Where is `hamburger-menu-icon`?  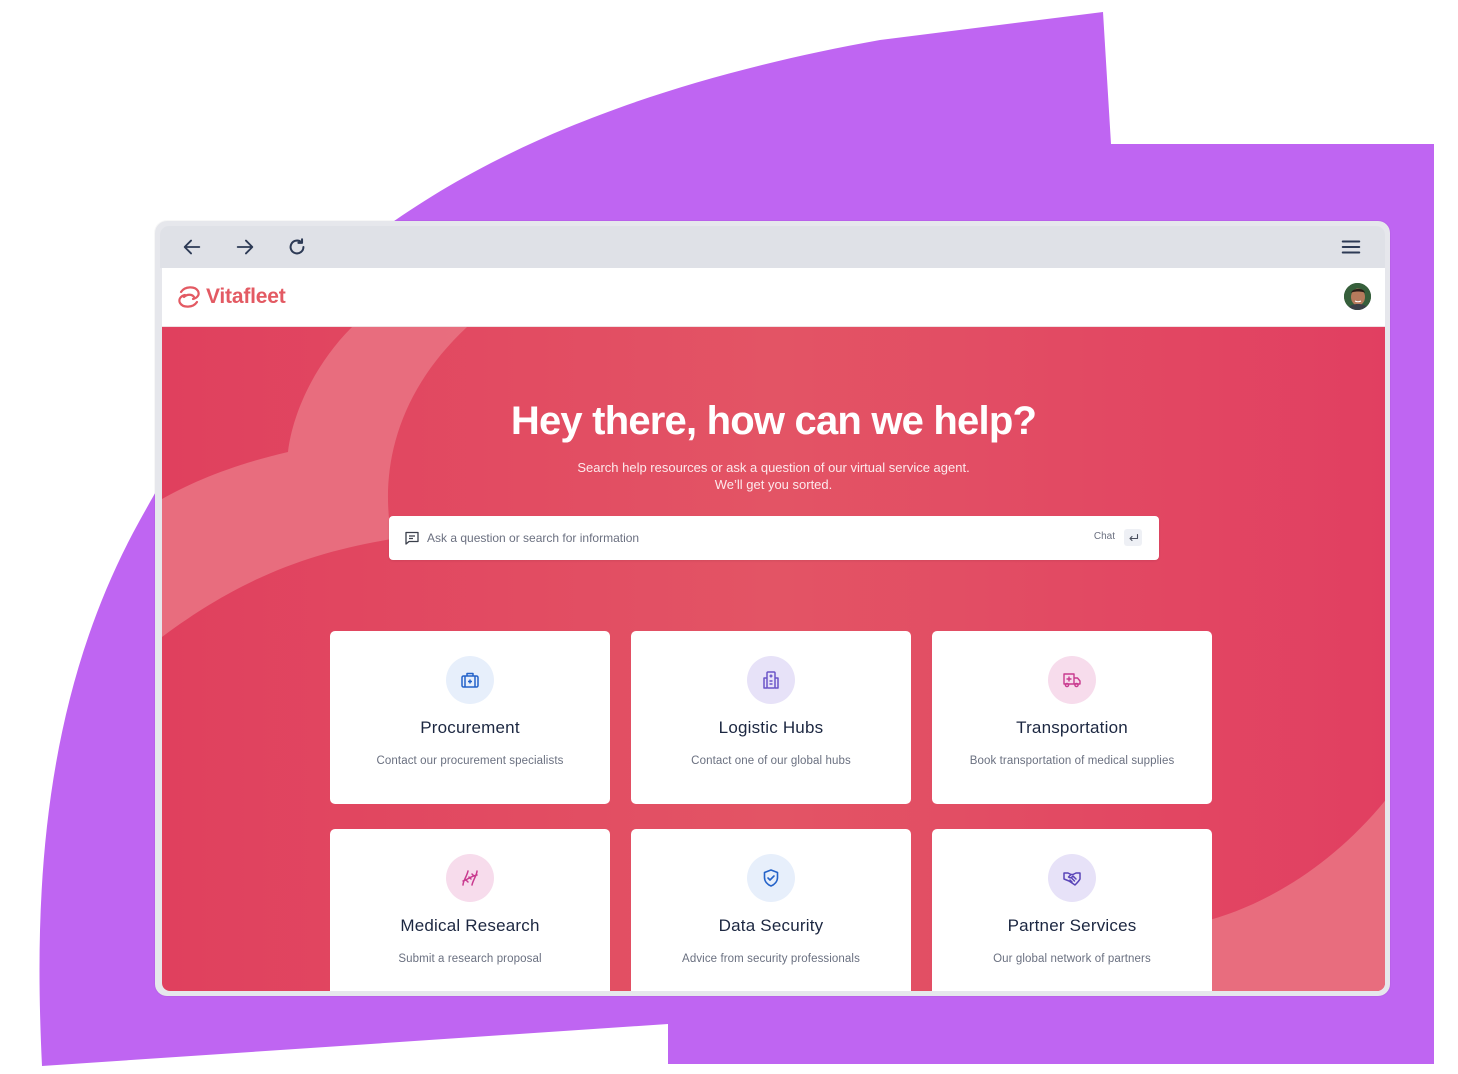
hamburger-menu-icon is located at coordinates (1351, 247).